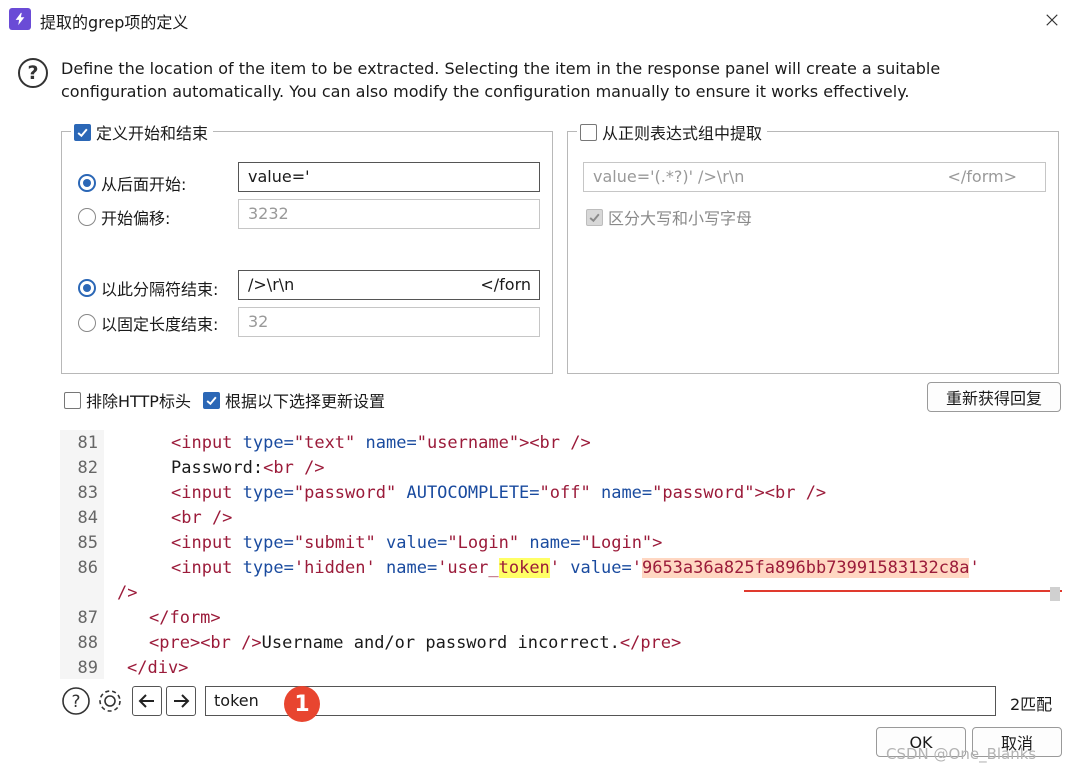  Describe the element at coordinates (87, 543) in the screenshot. I see `line-number: 85` at that location.